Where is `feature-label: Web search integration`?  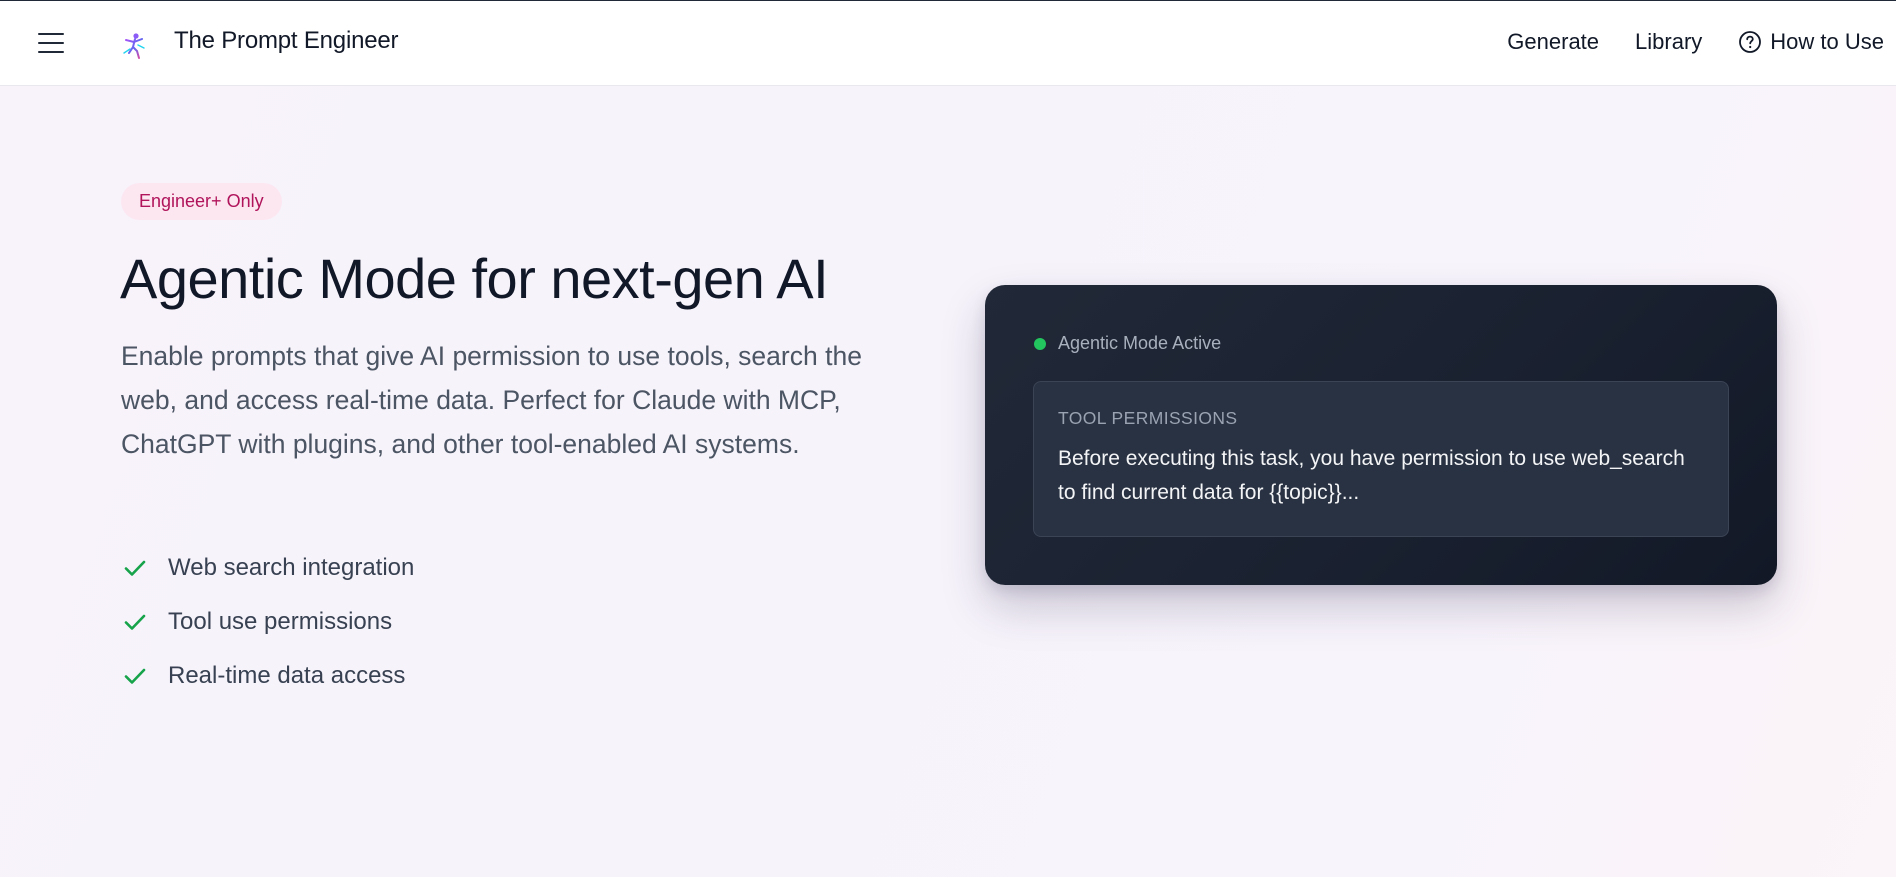
feature-label: Web search integration is located at coordinates (291, 567).